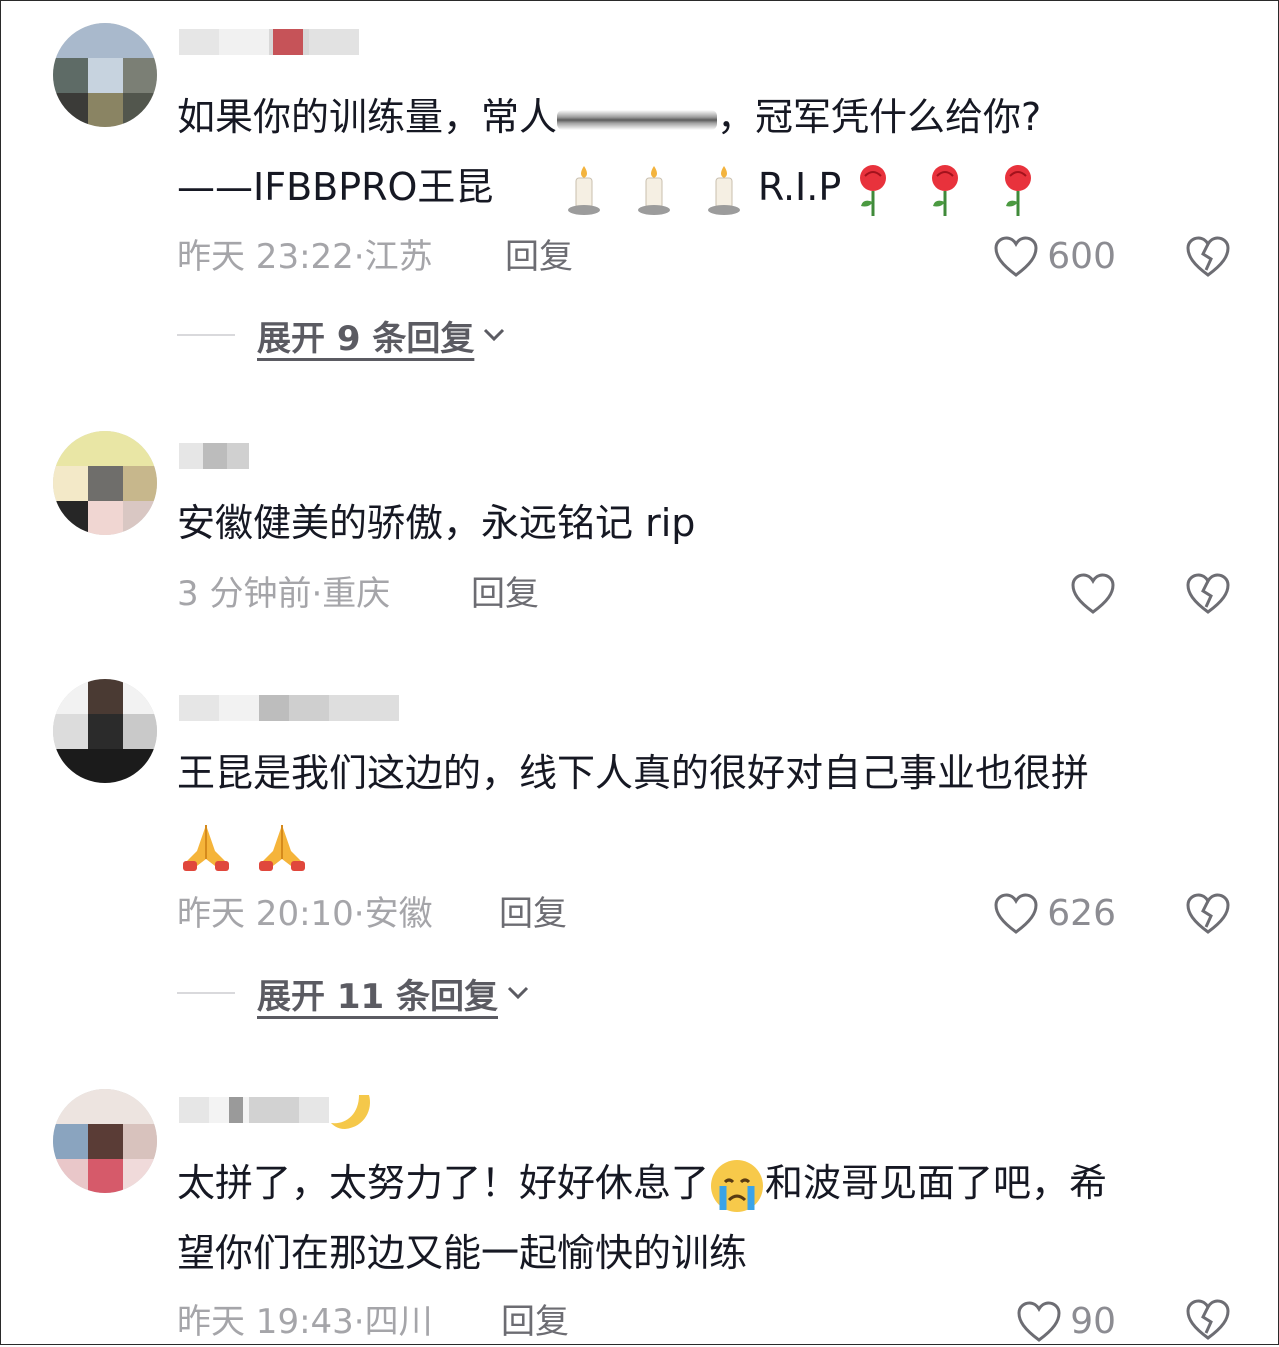 Image resolution: width=1279 pixels, height=1347 pixels. I want to click on like-count: 626, so click(1081, 913).